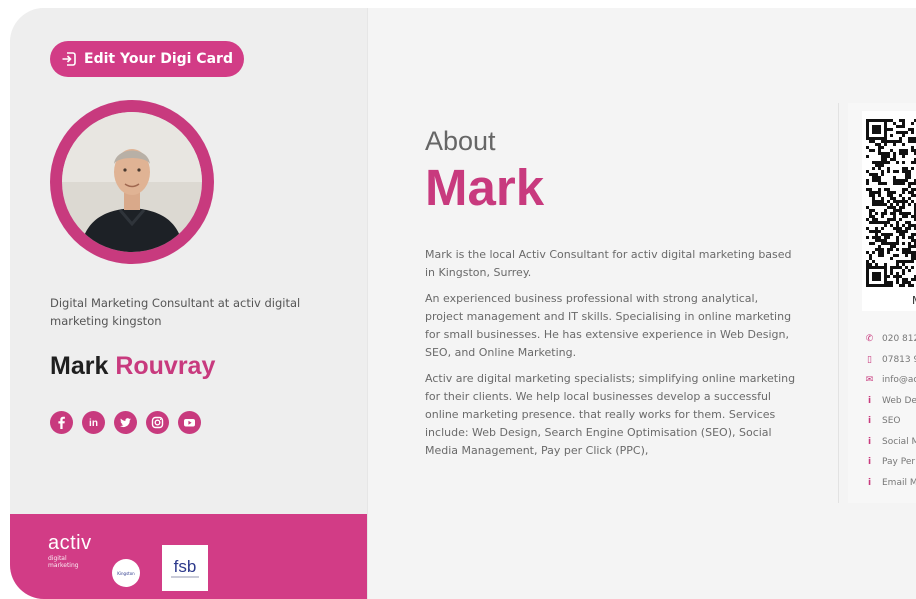 This screenshot has height=599, width=916. I want to click on contact-row-service: i Web De, so click(890, 401).